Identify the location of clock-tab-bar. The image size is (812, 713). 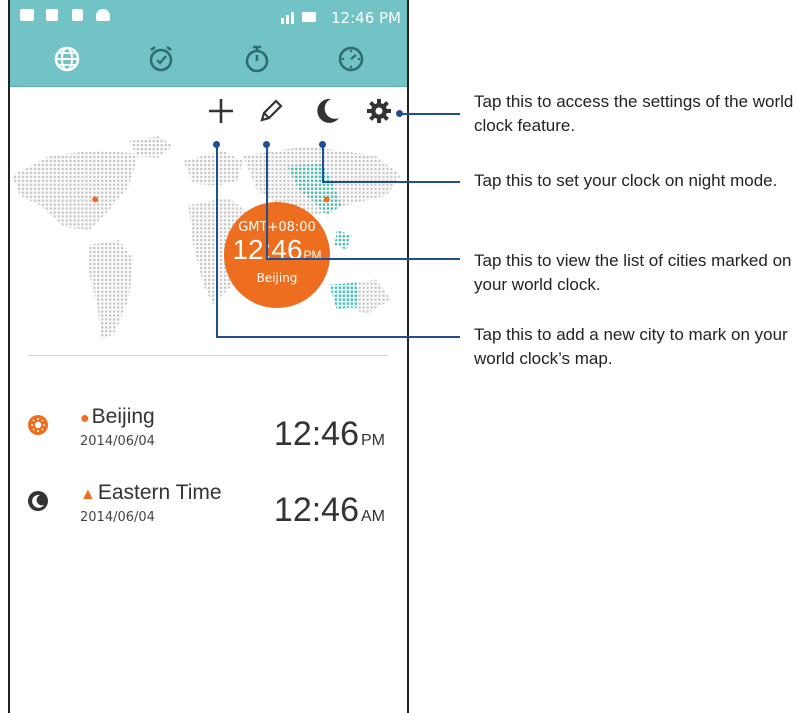
(208, 61).